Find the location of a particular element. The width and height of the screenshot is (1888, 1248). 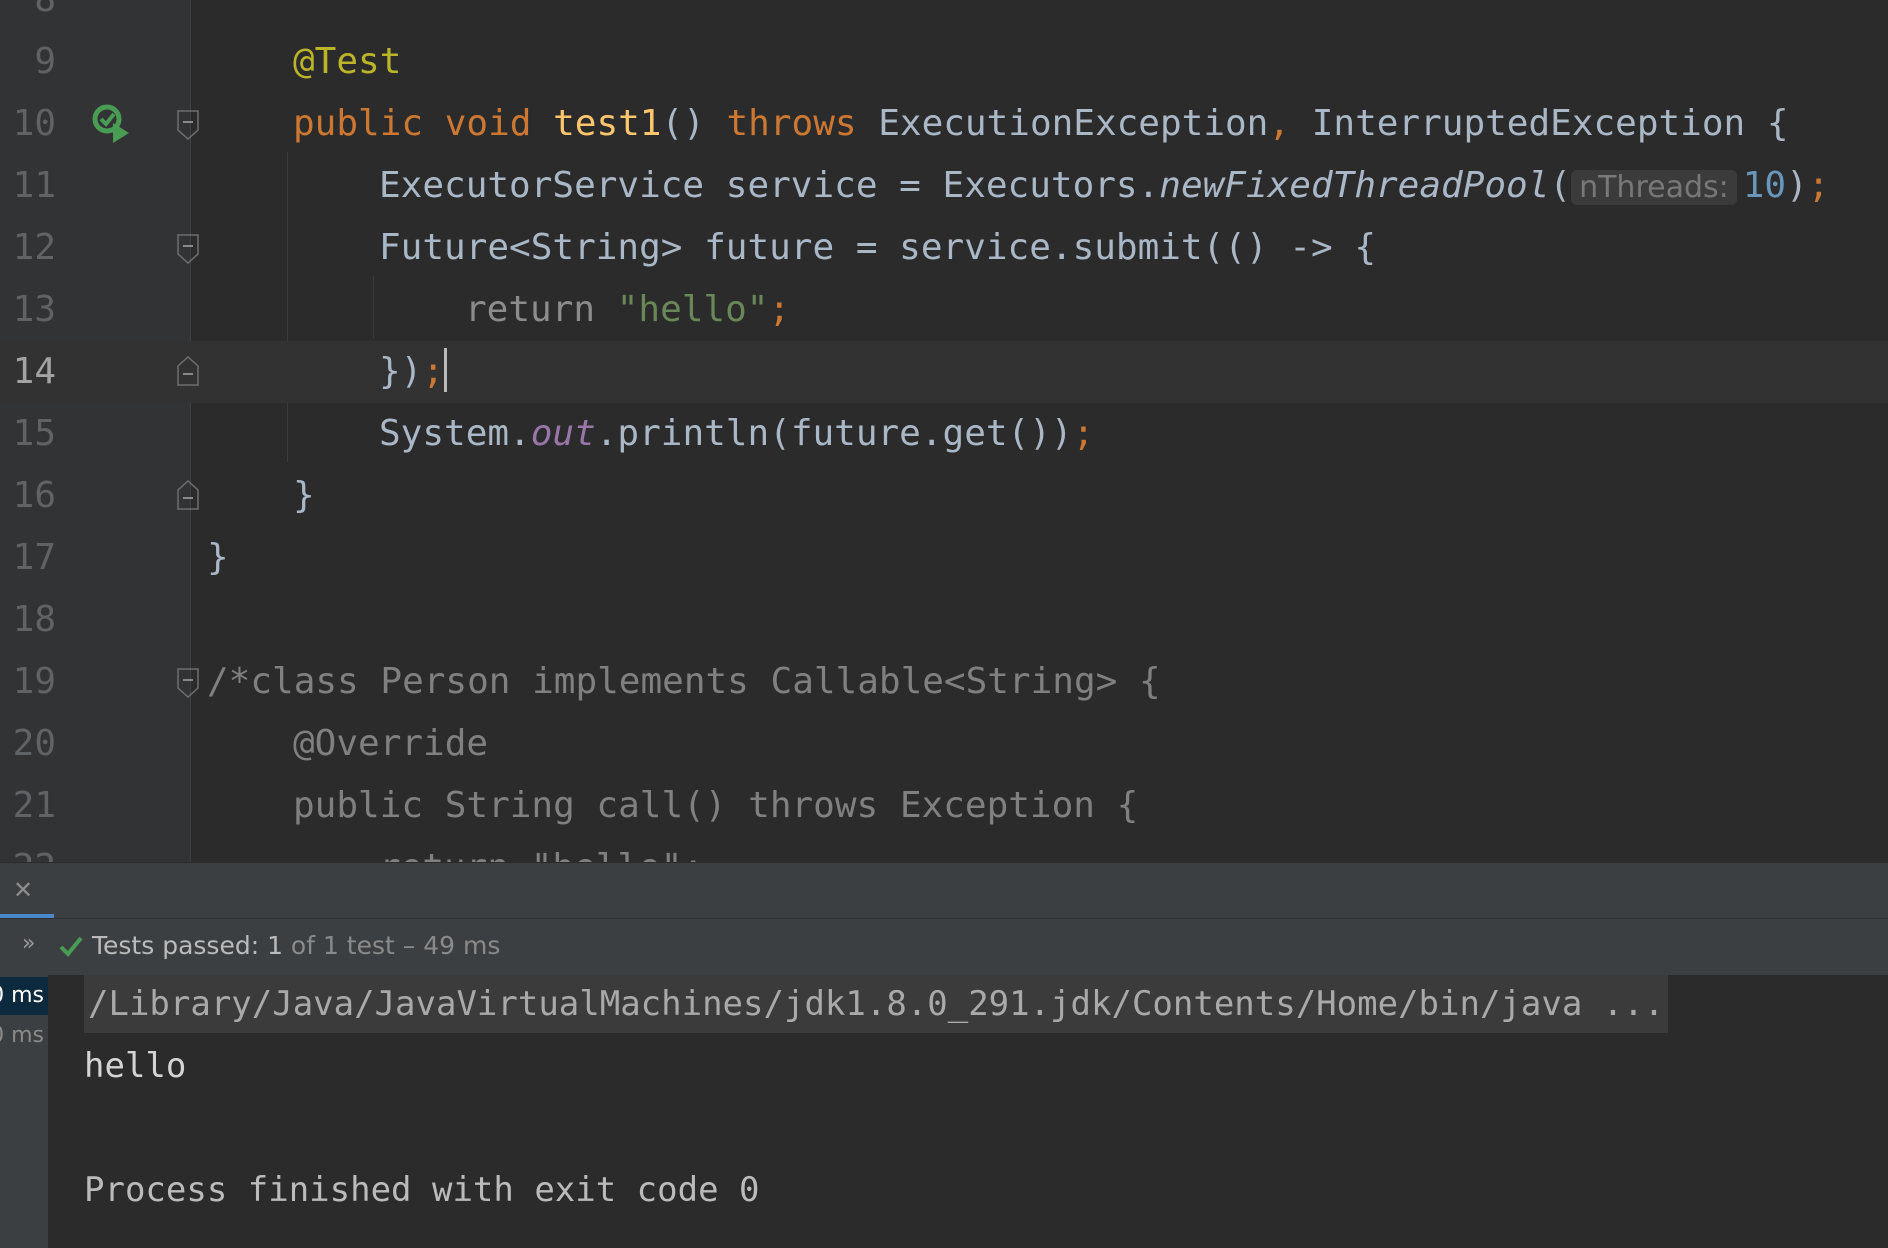

block-comment: @Override is located at coordinates (391, 743).